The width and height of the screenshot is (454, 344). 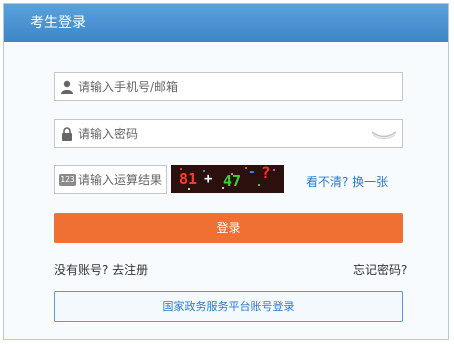 What do you see at coordinates (347, 181) in the screenshot?
I see `refresh-captcha-link: 看不清? 换一张` at bounding box center [347, 181].